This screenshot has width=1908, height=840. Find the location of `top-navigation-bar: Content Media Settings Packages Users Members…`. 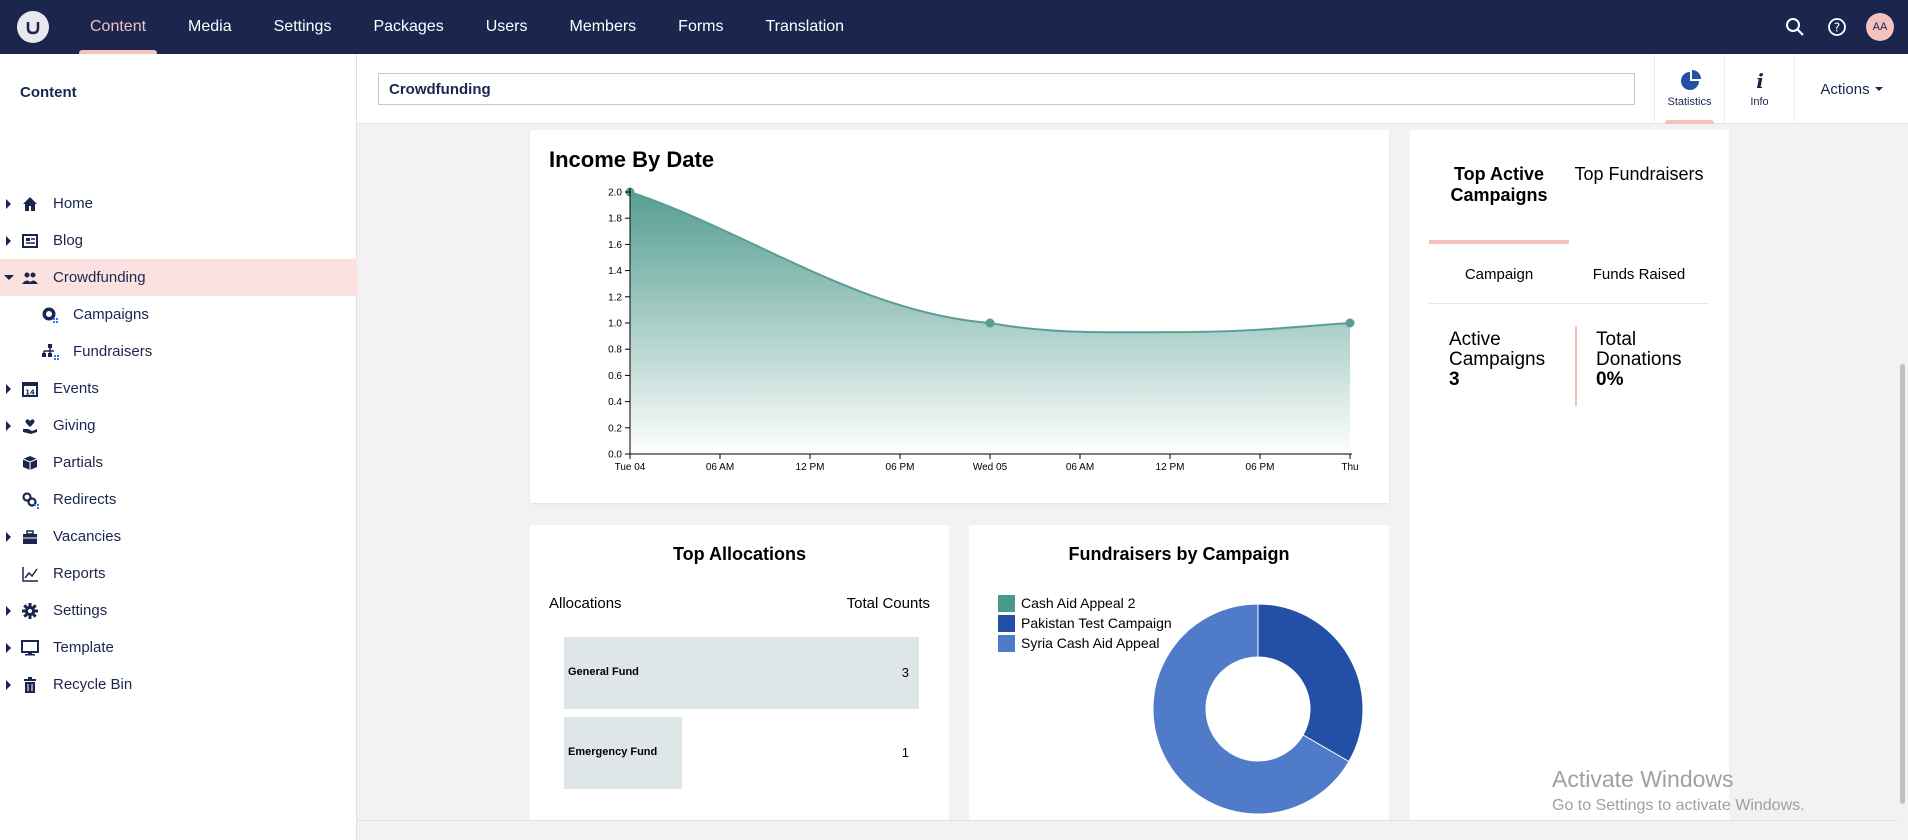

top-navigation-bar: Content Media Settings Packages Users Members… is located at coordinates (954, 27).